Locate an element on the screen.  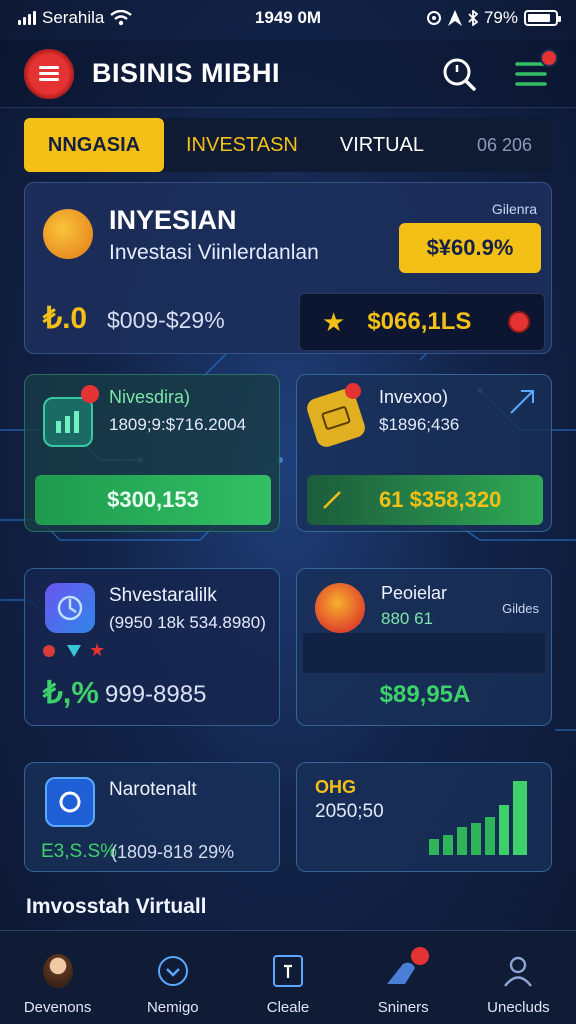
card-3-big-prefix: ₺,% is located at coordinates (71, 692).